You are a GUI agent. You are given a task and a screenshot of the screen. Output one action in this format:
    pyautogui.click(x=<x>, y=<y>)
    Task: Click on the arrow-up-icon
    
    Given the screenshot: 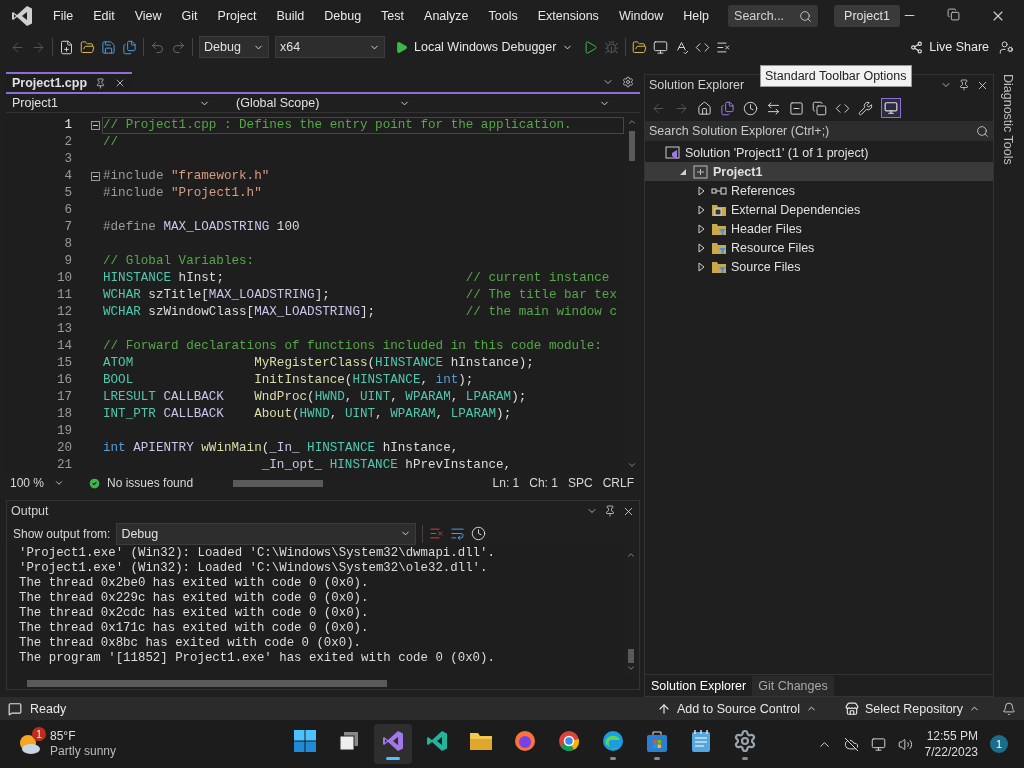 What is the action you would take?
    pyautogui.click(x=664, y=708)
    